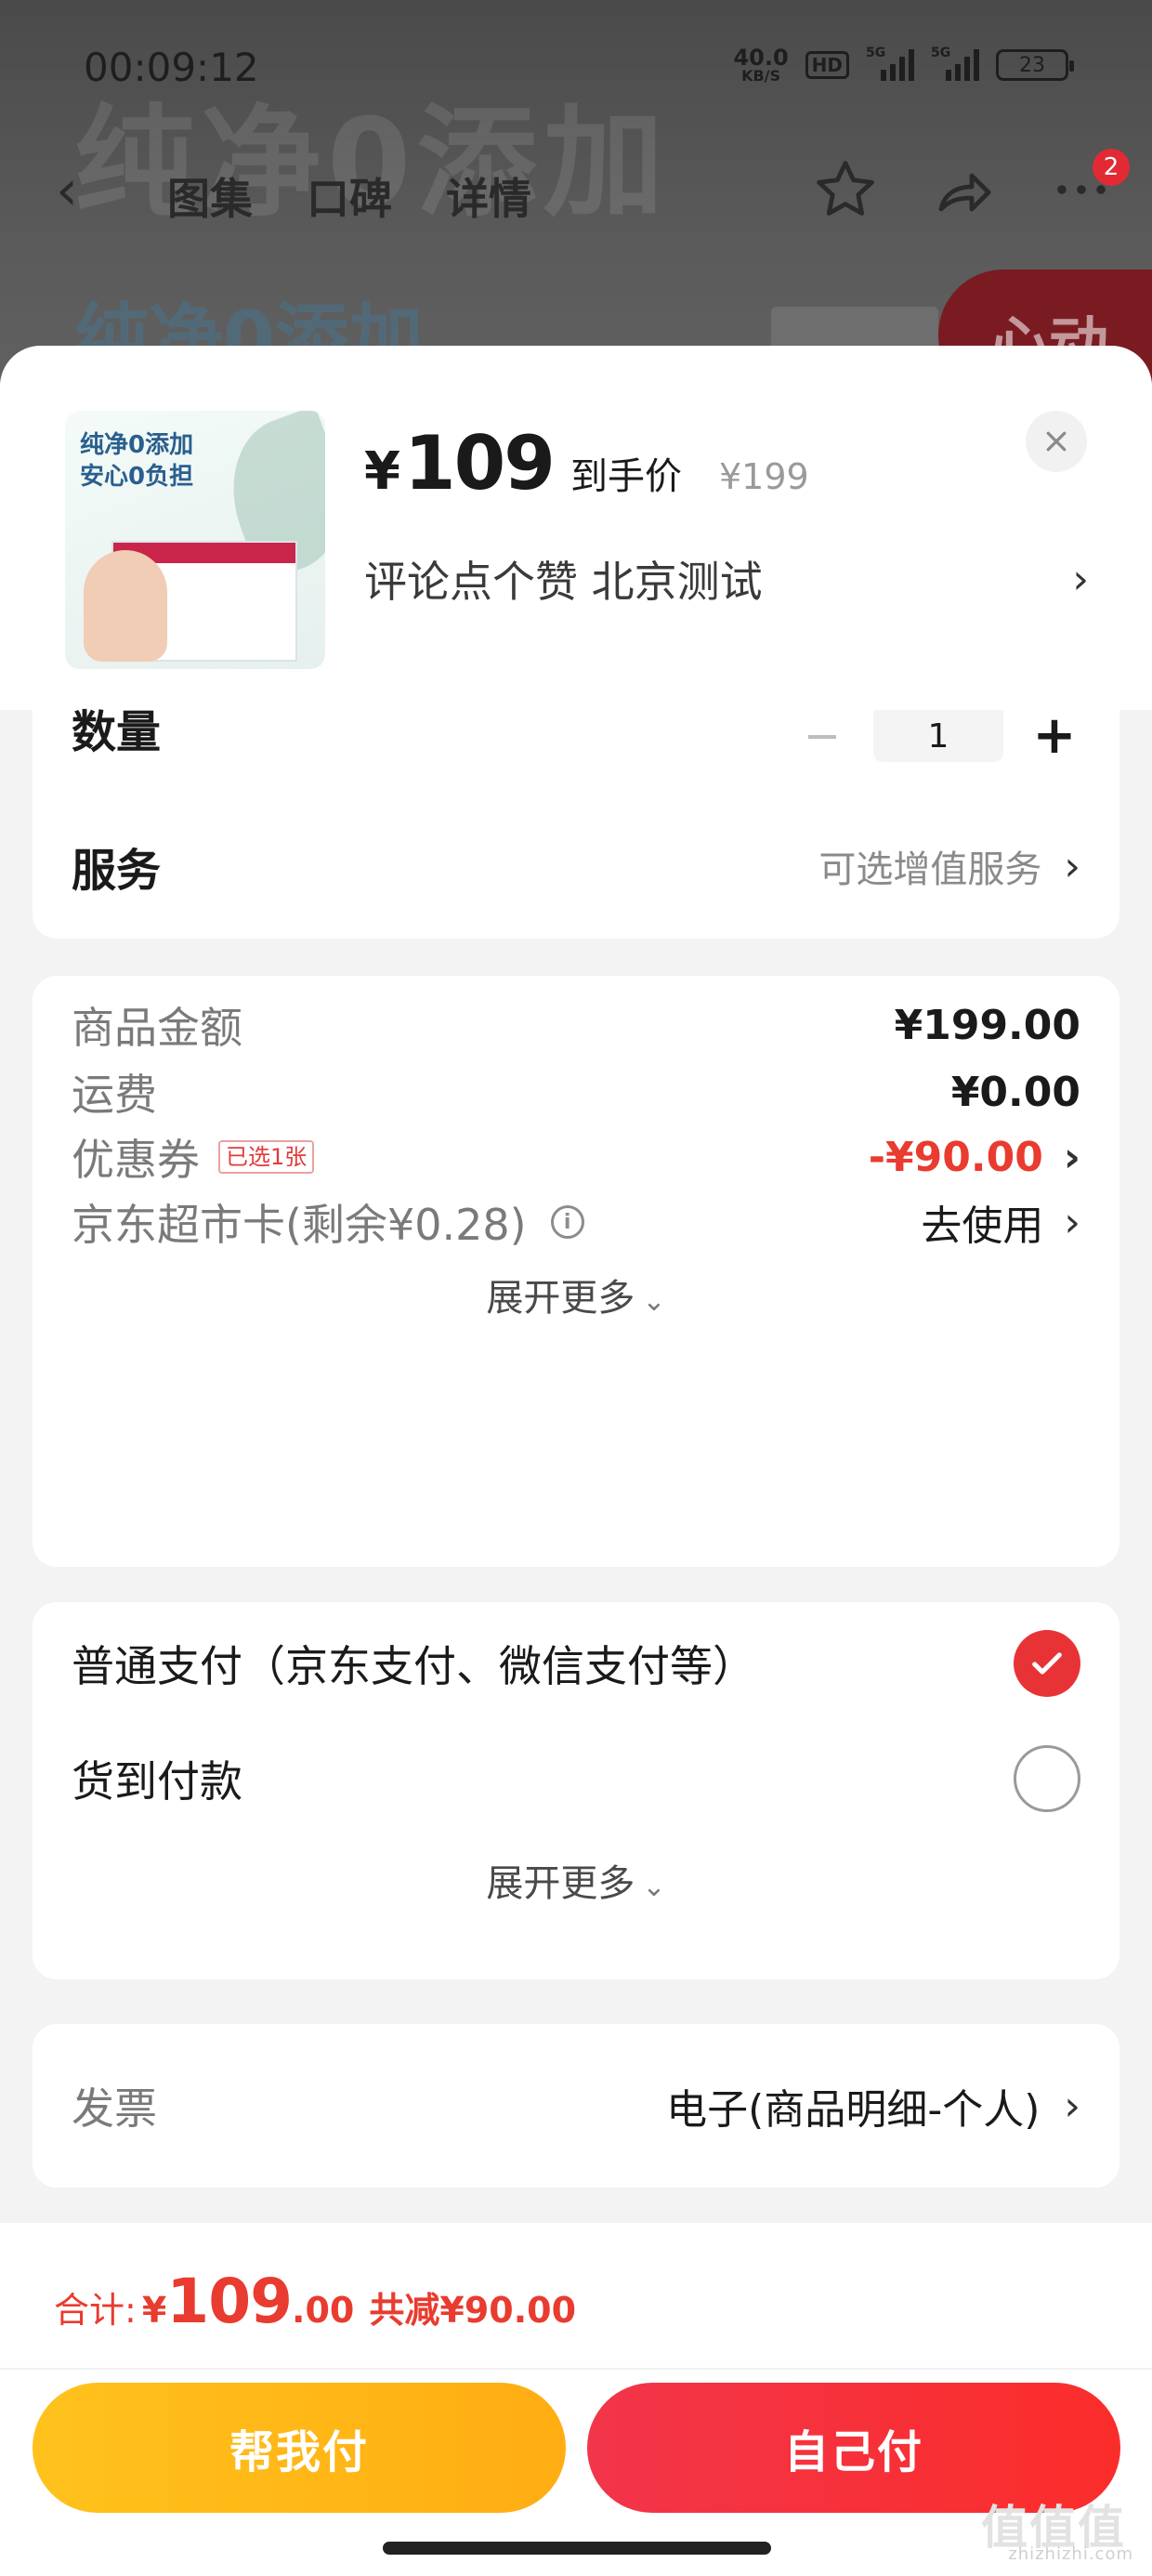  What do you see at coordinates (625, 476) in the screenshot?
I see `final-price-label: 到手价` at bounding box center [625, 476].